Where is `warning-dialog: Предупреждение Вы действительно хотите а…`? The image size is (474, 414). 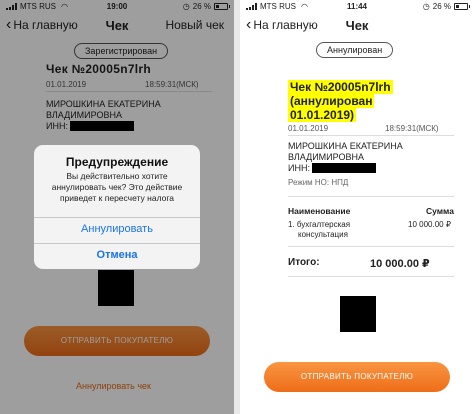
warning-dialog: Предупреждение Вы действительно хотите а… is located at coordinates (117, 207).